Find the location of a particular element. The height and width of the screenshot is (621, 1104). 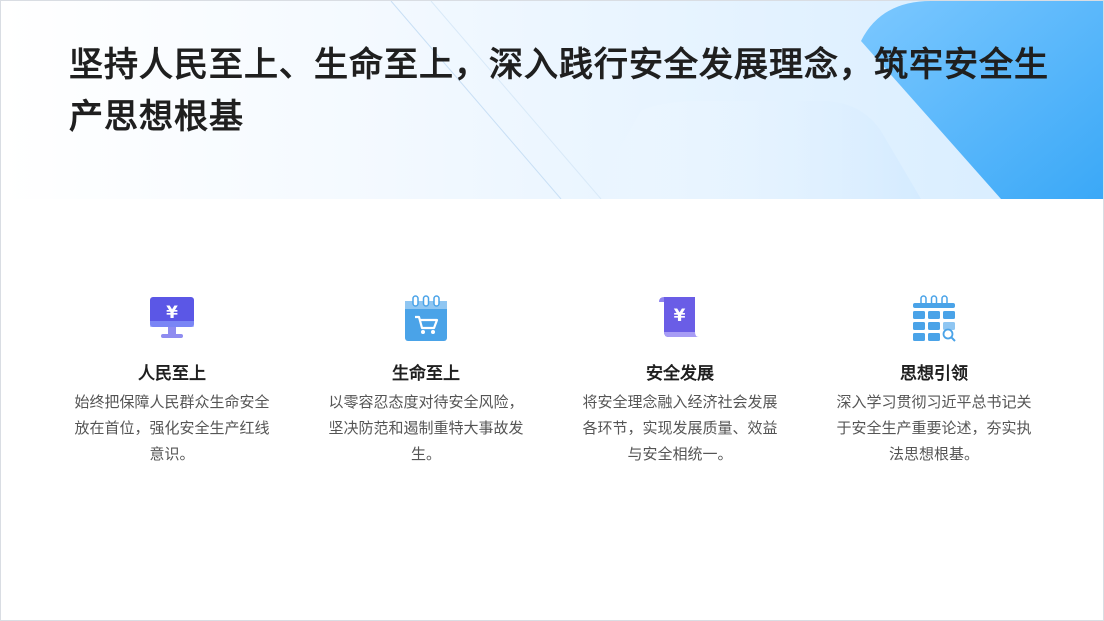

page-title: 坚持人民至上、生命至上，深入践行安全发展理念，筑牢安全生产思想根基 is located at coordinates (559, 91).